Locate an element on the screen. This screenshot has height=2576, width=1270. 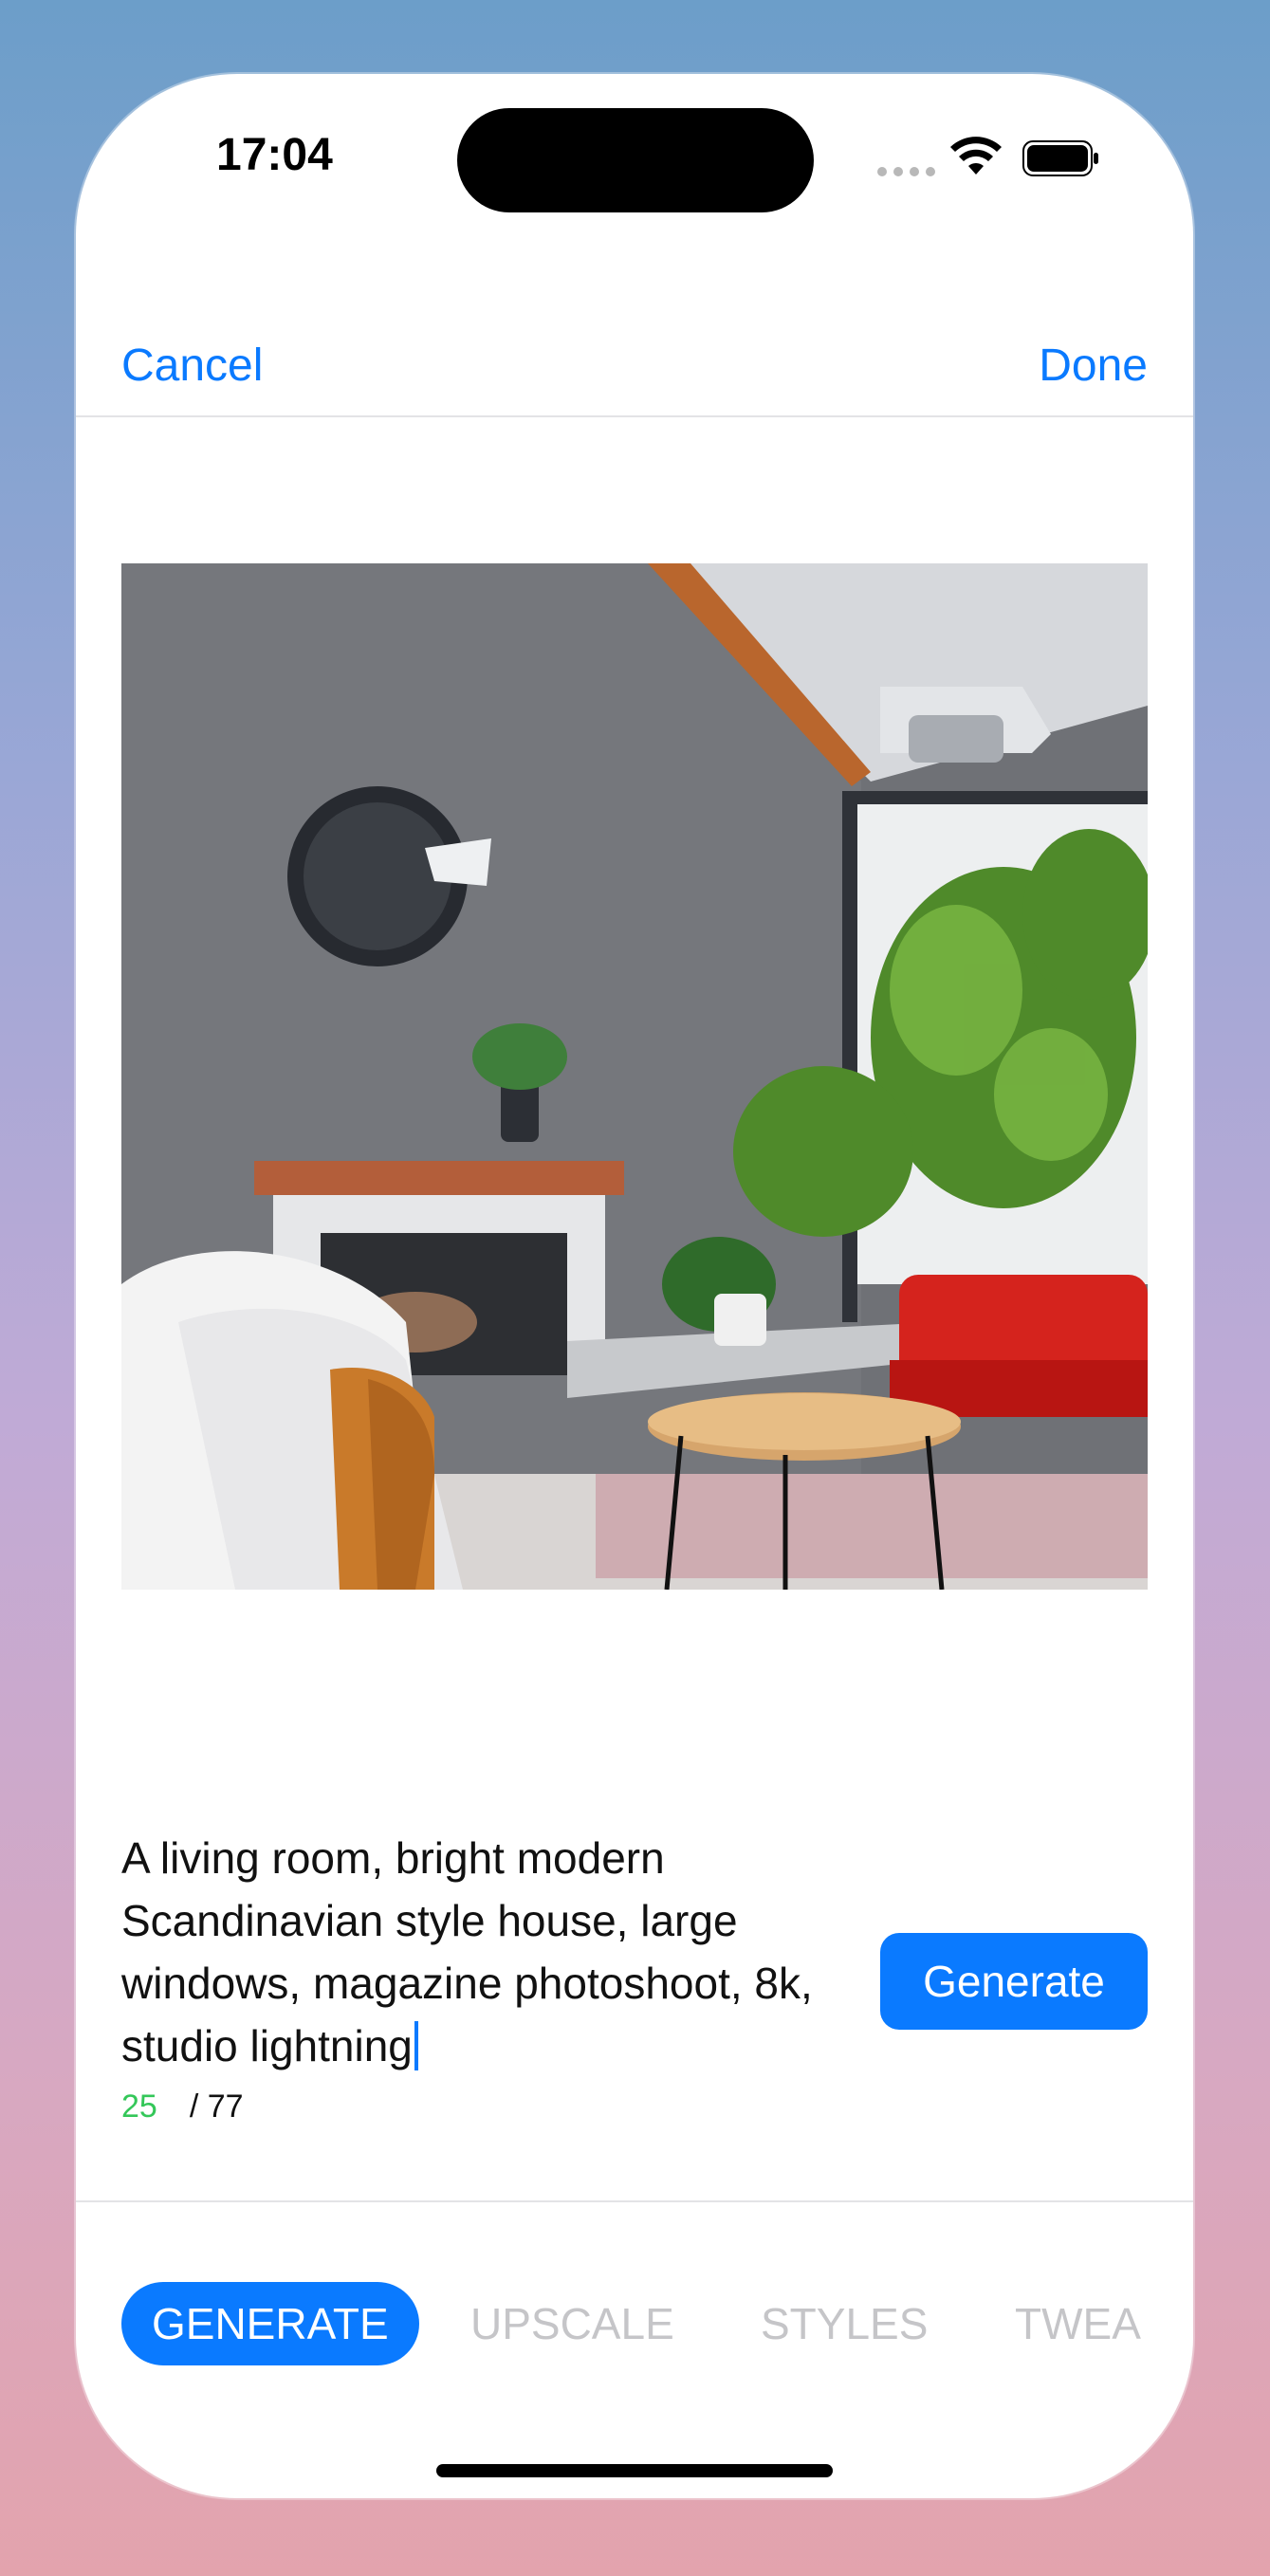
character-counter: 25 / 77 is located at coordinates (182, 2106).